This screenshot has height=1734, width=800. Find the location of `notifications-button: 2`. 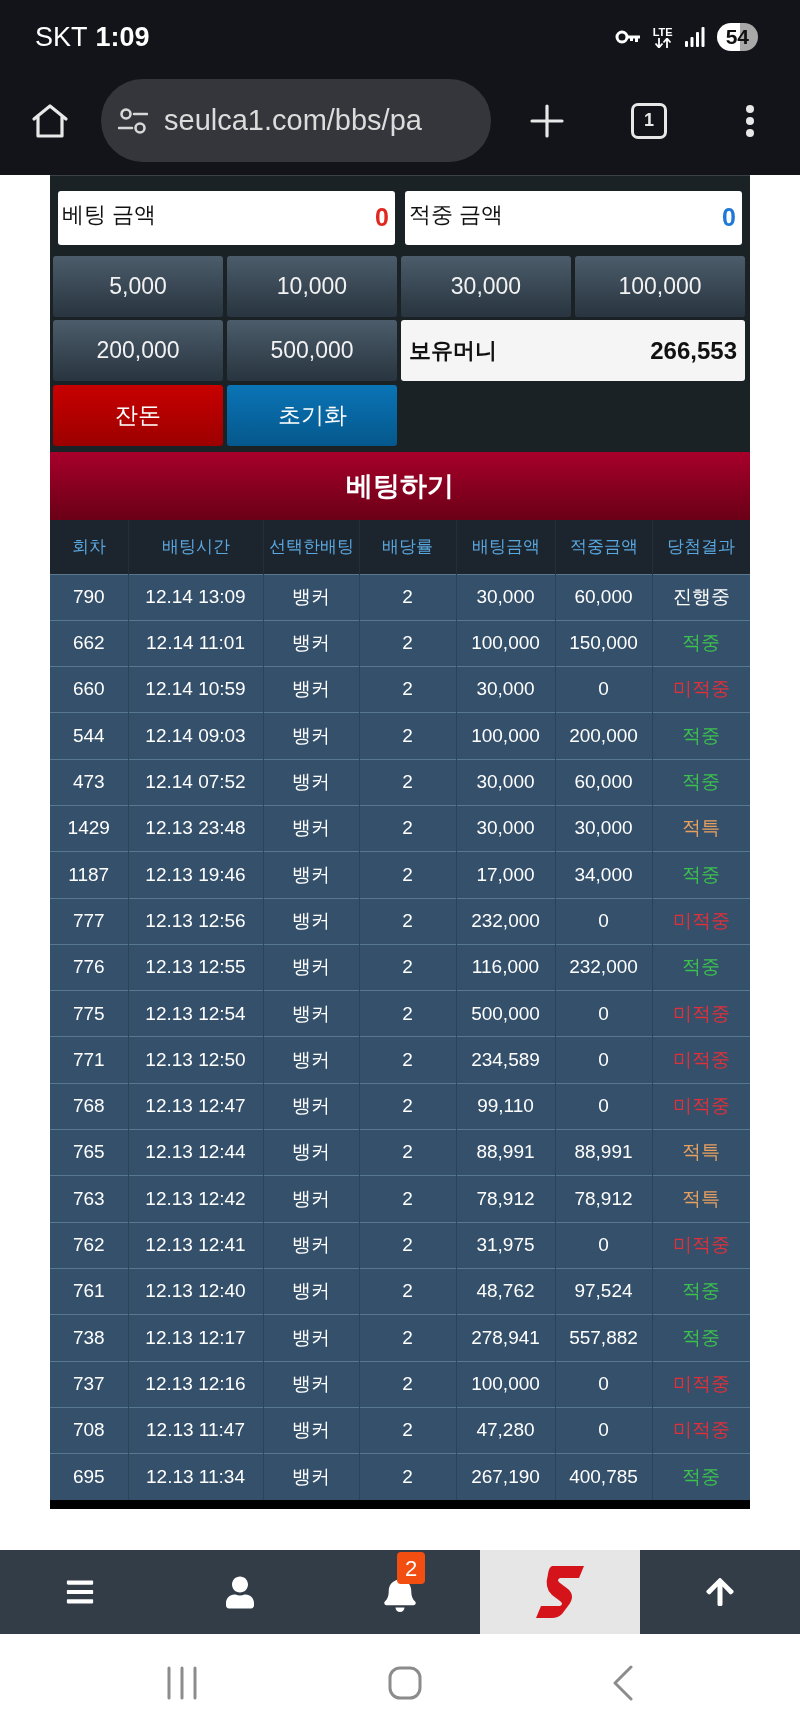

notifications-button: 2 is located at coordinates (400, 1592).